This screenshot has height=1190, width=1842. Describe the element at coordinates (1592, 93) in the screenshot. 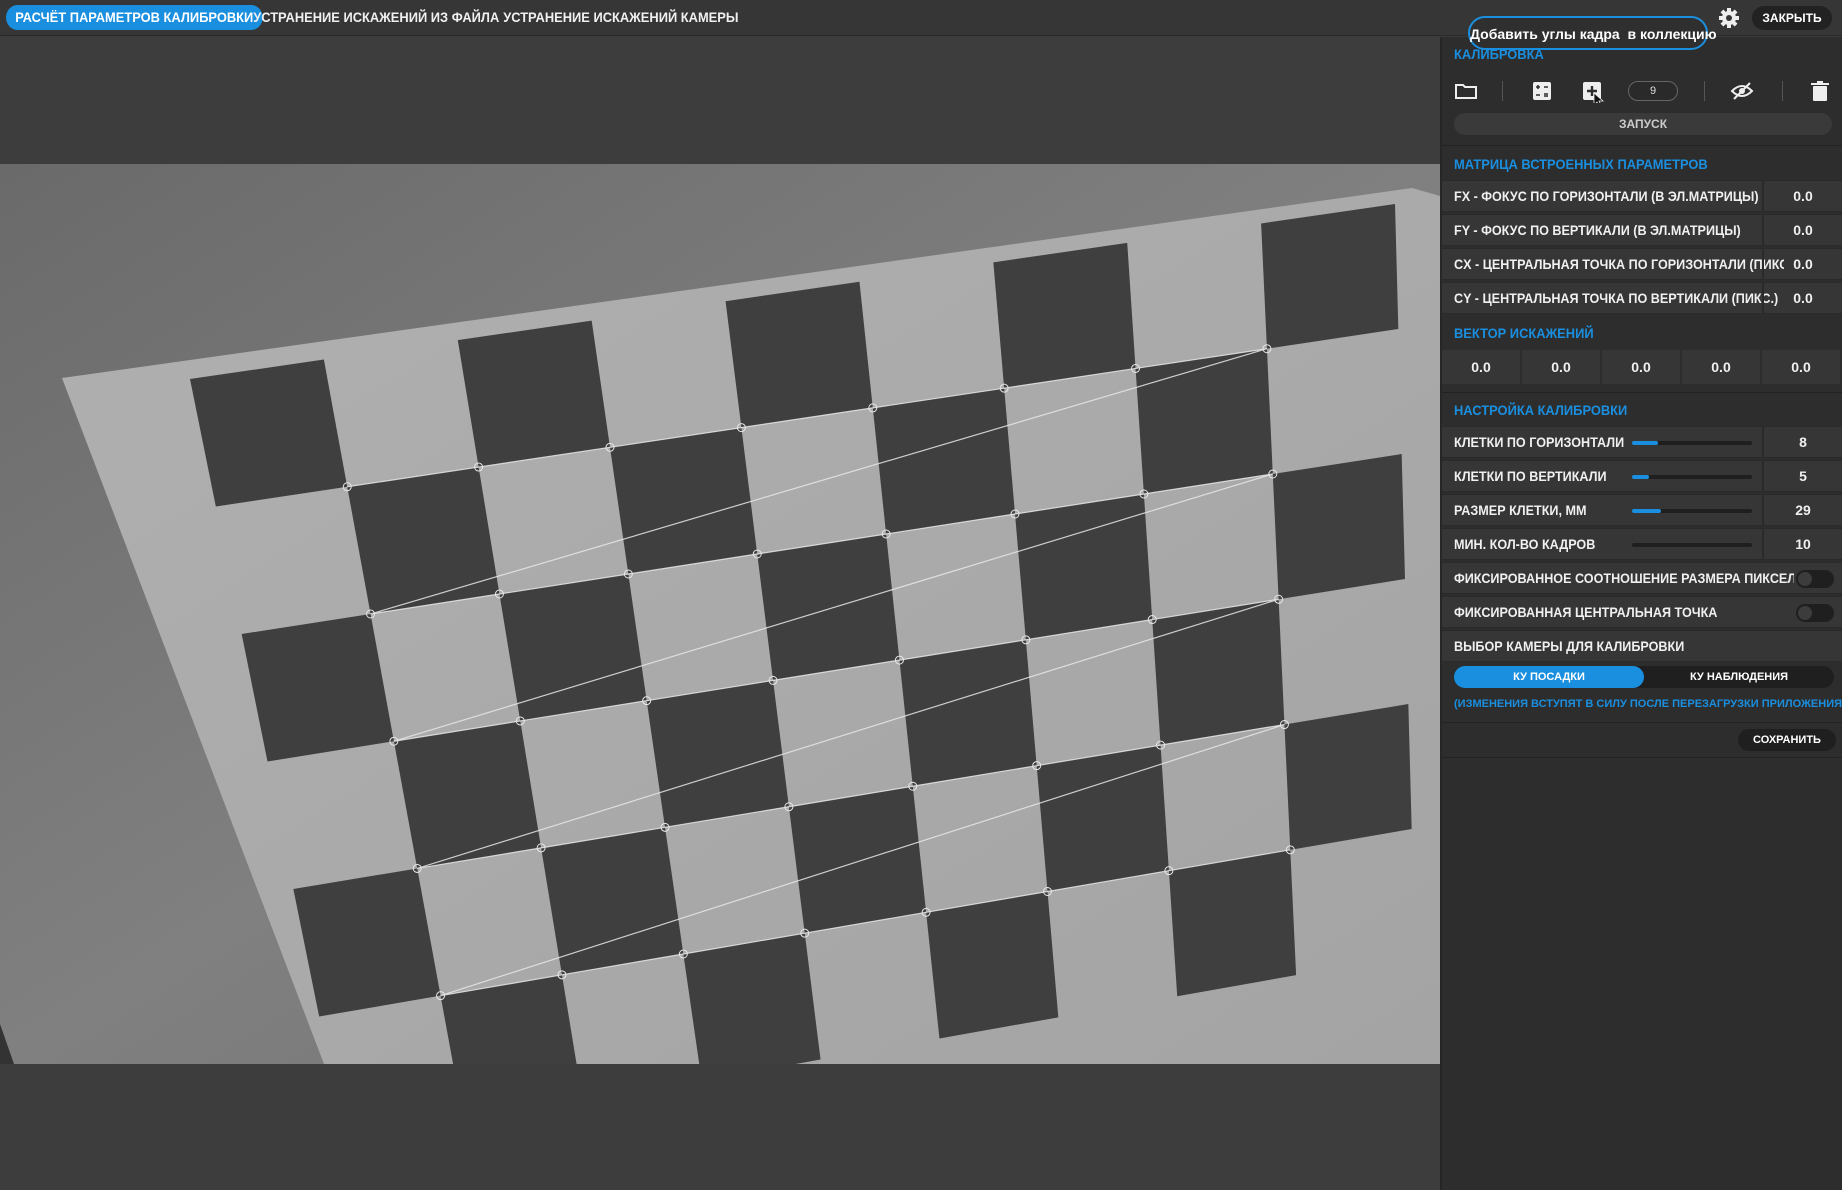

I see `add-frame-icon` at that location.